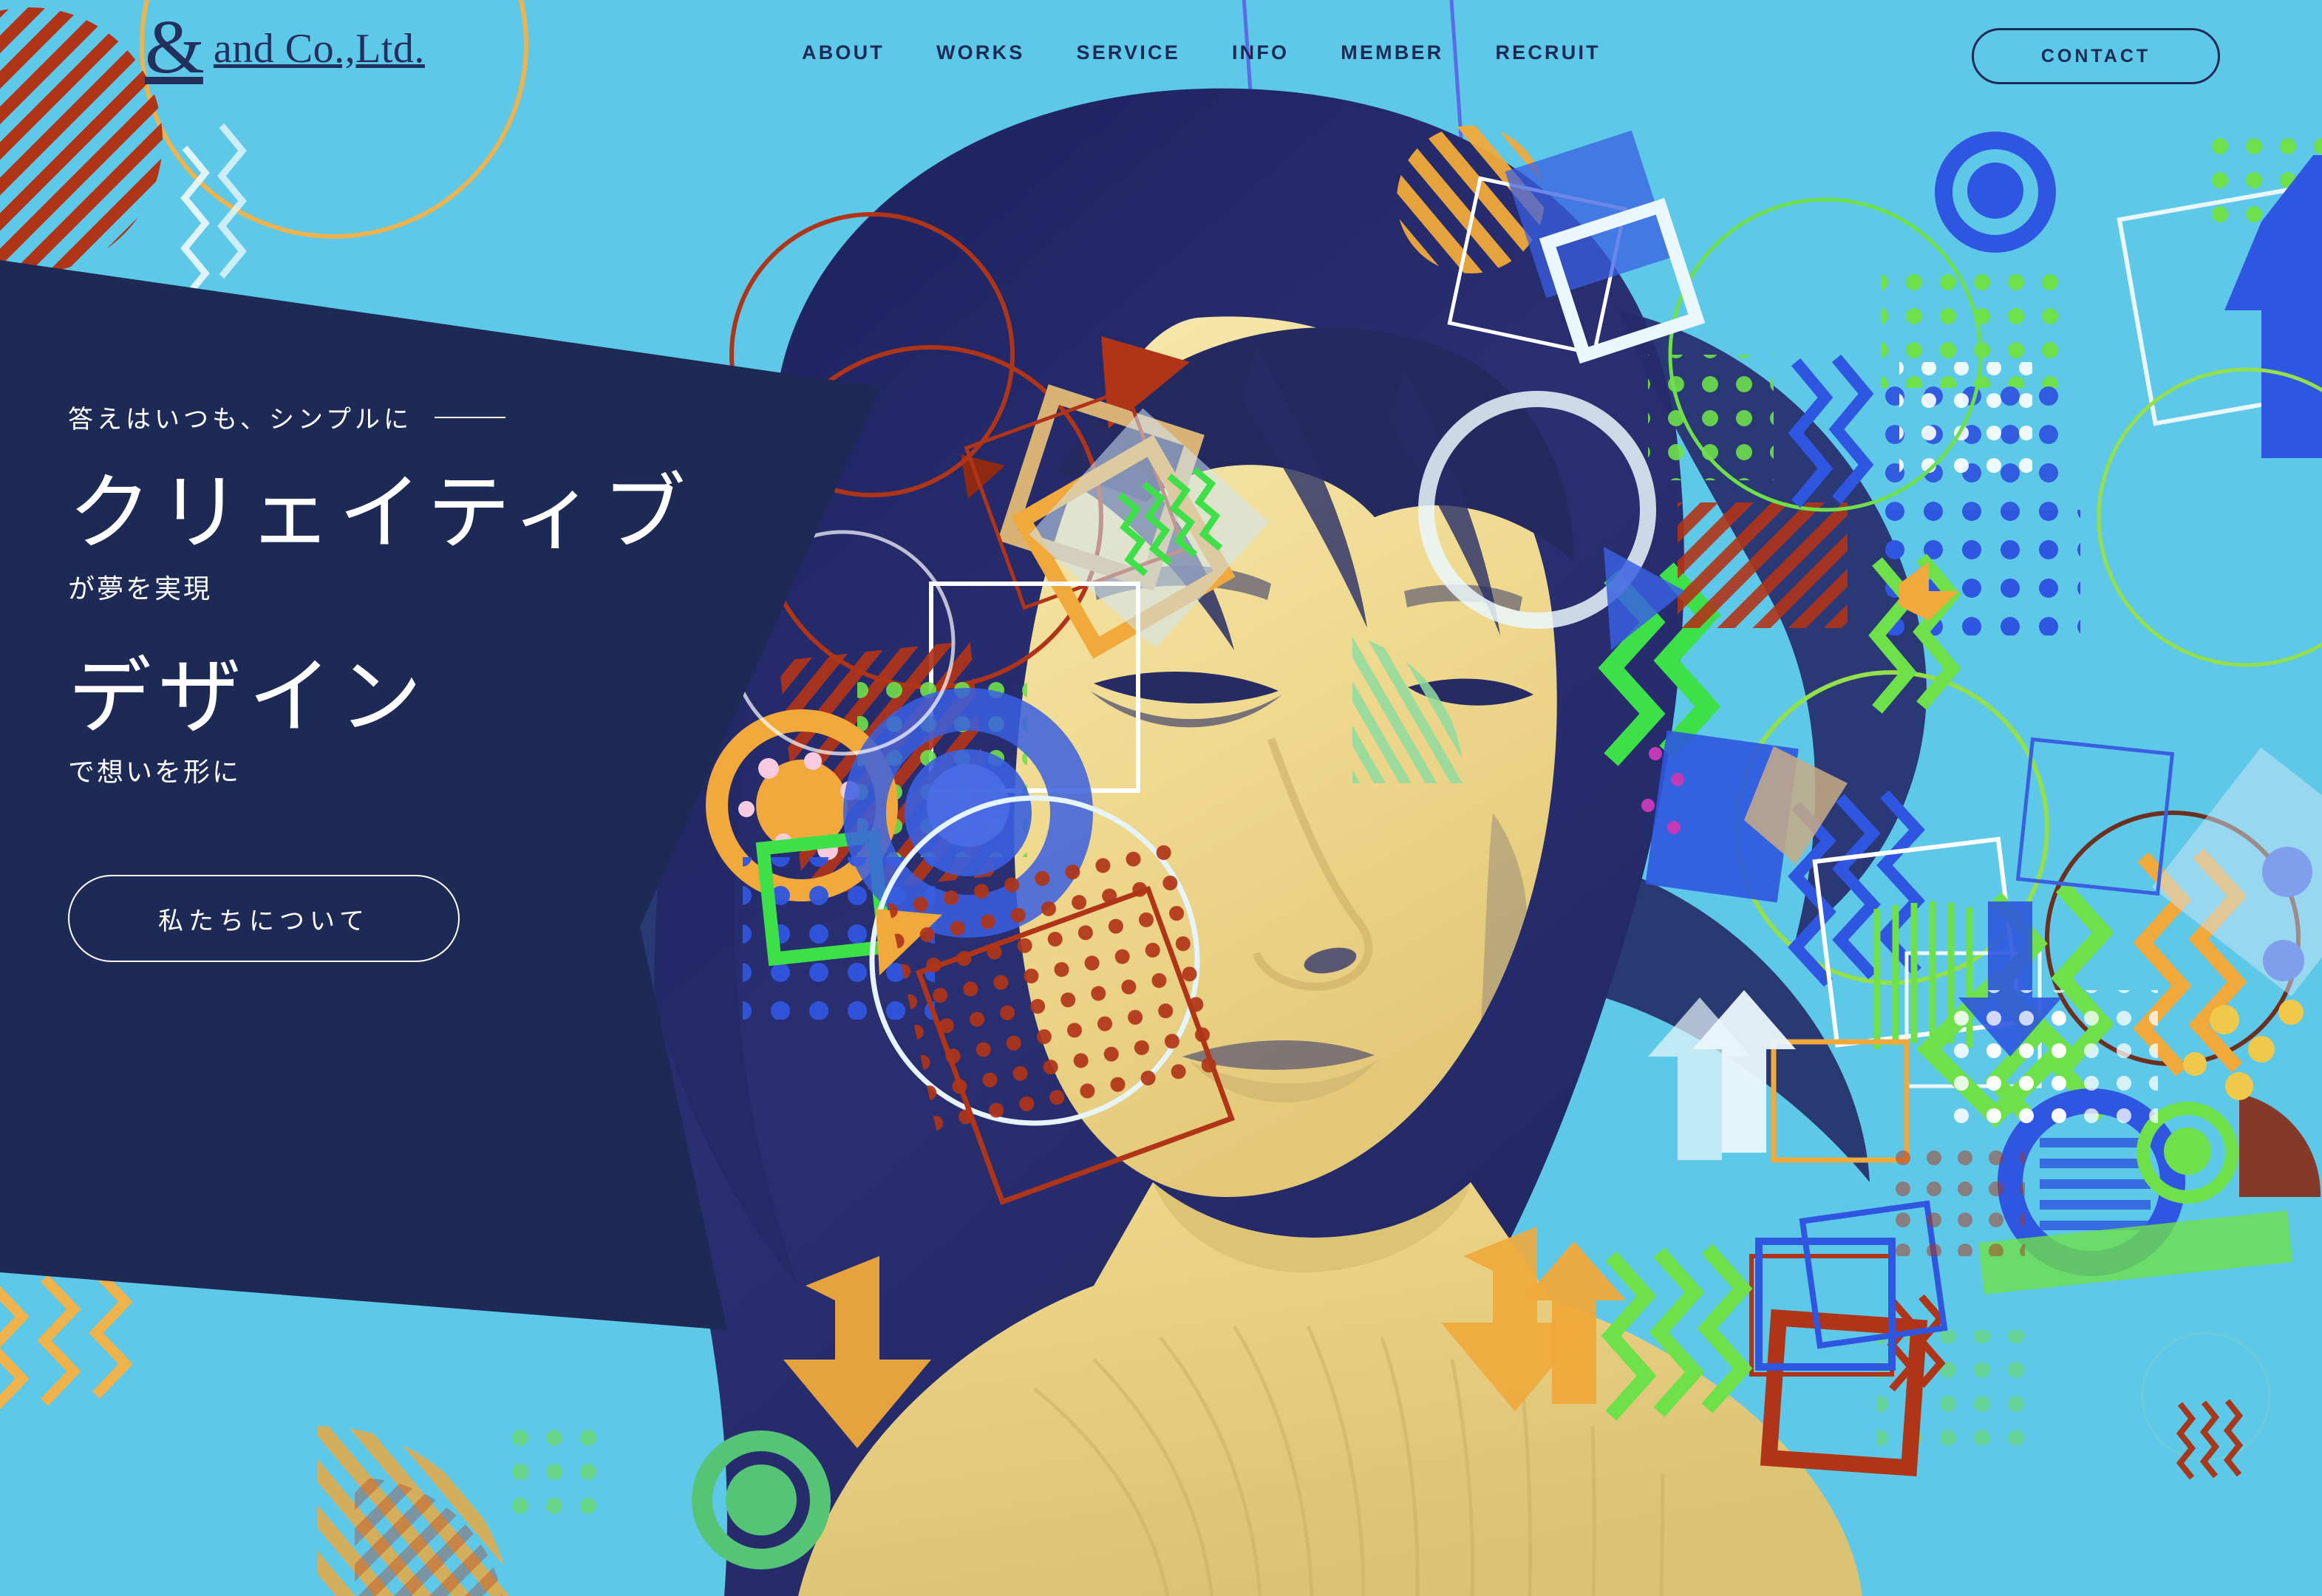  What do you see at coordinates (1392, 53) in the screenshot?
I see `nav-item-member: MEMBER` at bounding box center [1392, 53].